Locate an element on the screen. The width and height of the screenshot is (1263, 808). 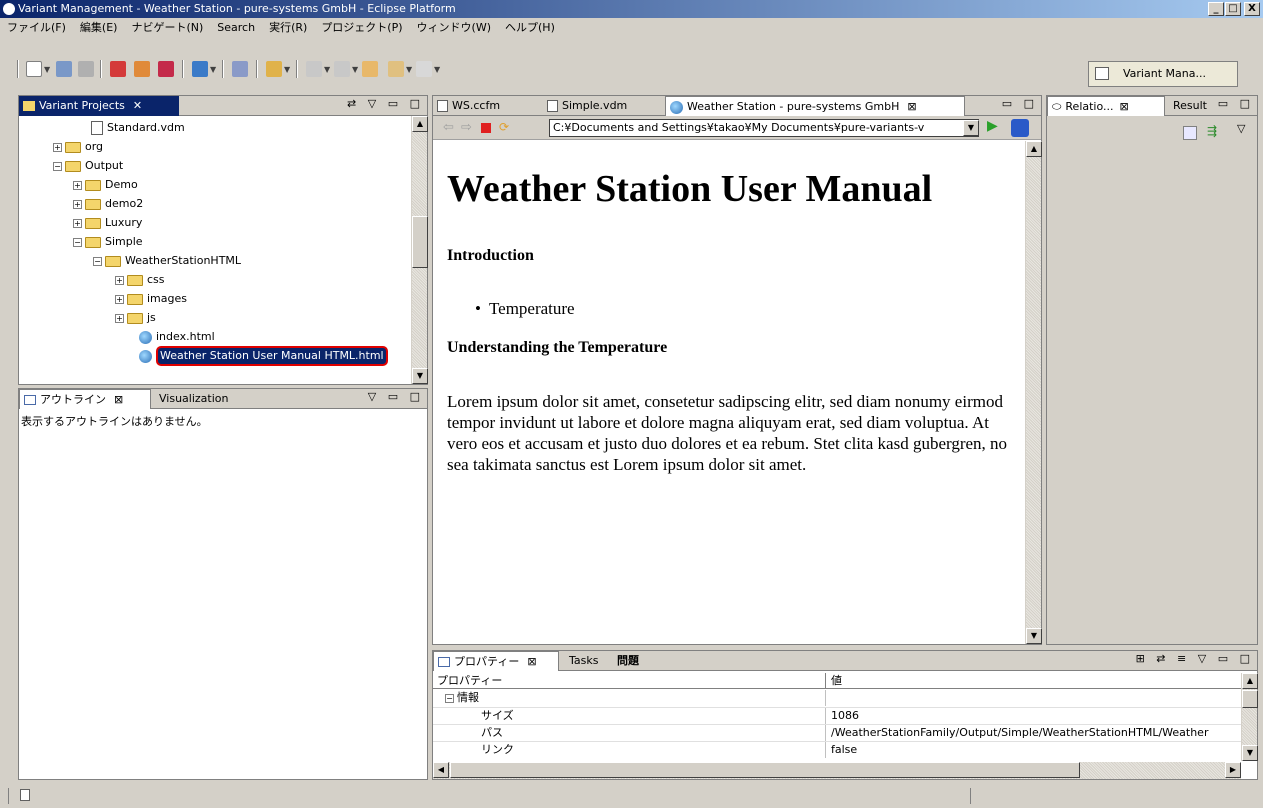
forward-arrow-icon: ⇨ is located at coordinates (466, 127).